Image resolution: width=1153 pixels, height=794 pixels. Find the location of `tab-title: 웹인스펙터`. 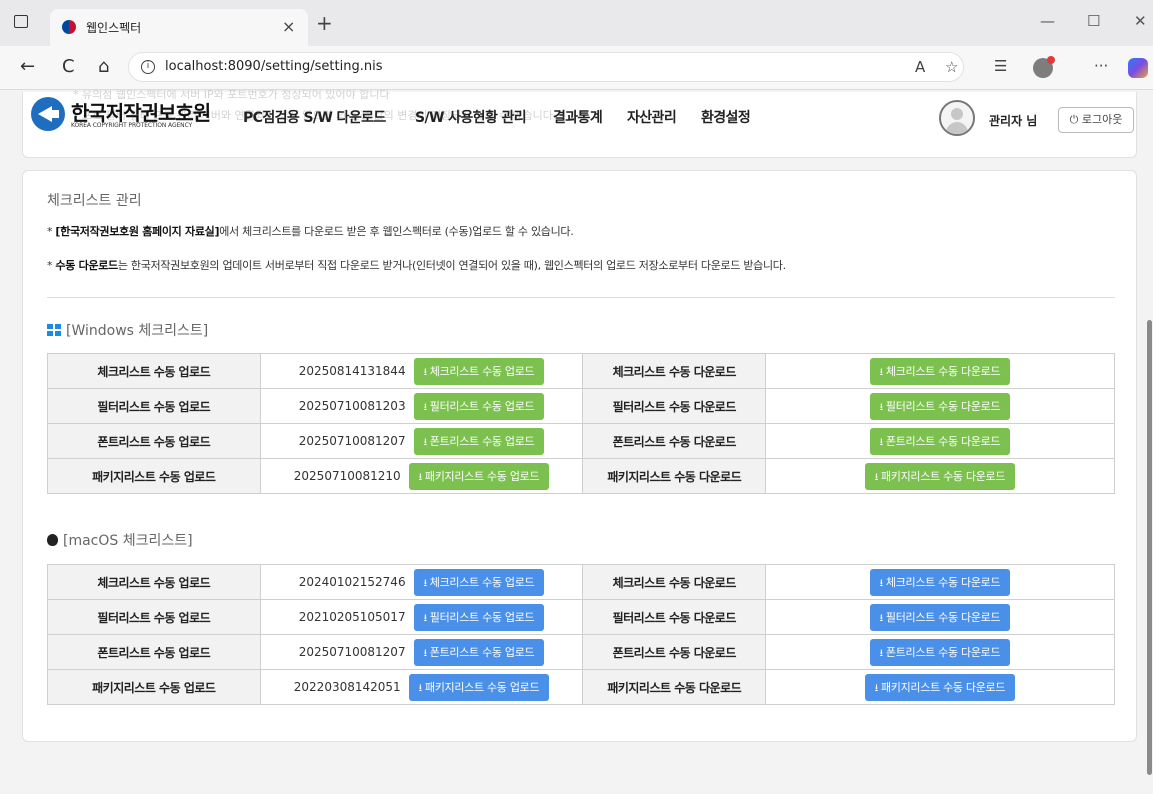

tab-title: 웹인스펙터 is located at coordinates (114, 28).